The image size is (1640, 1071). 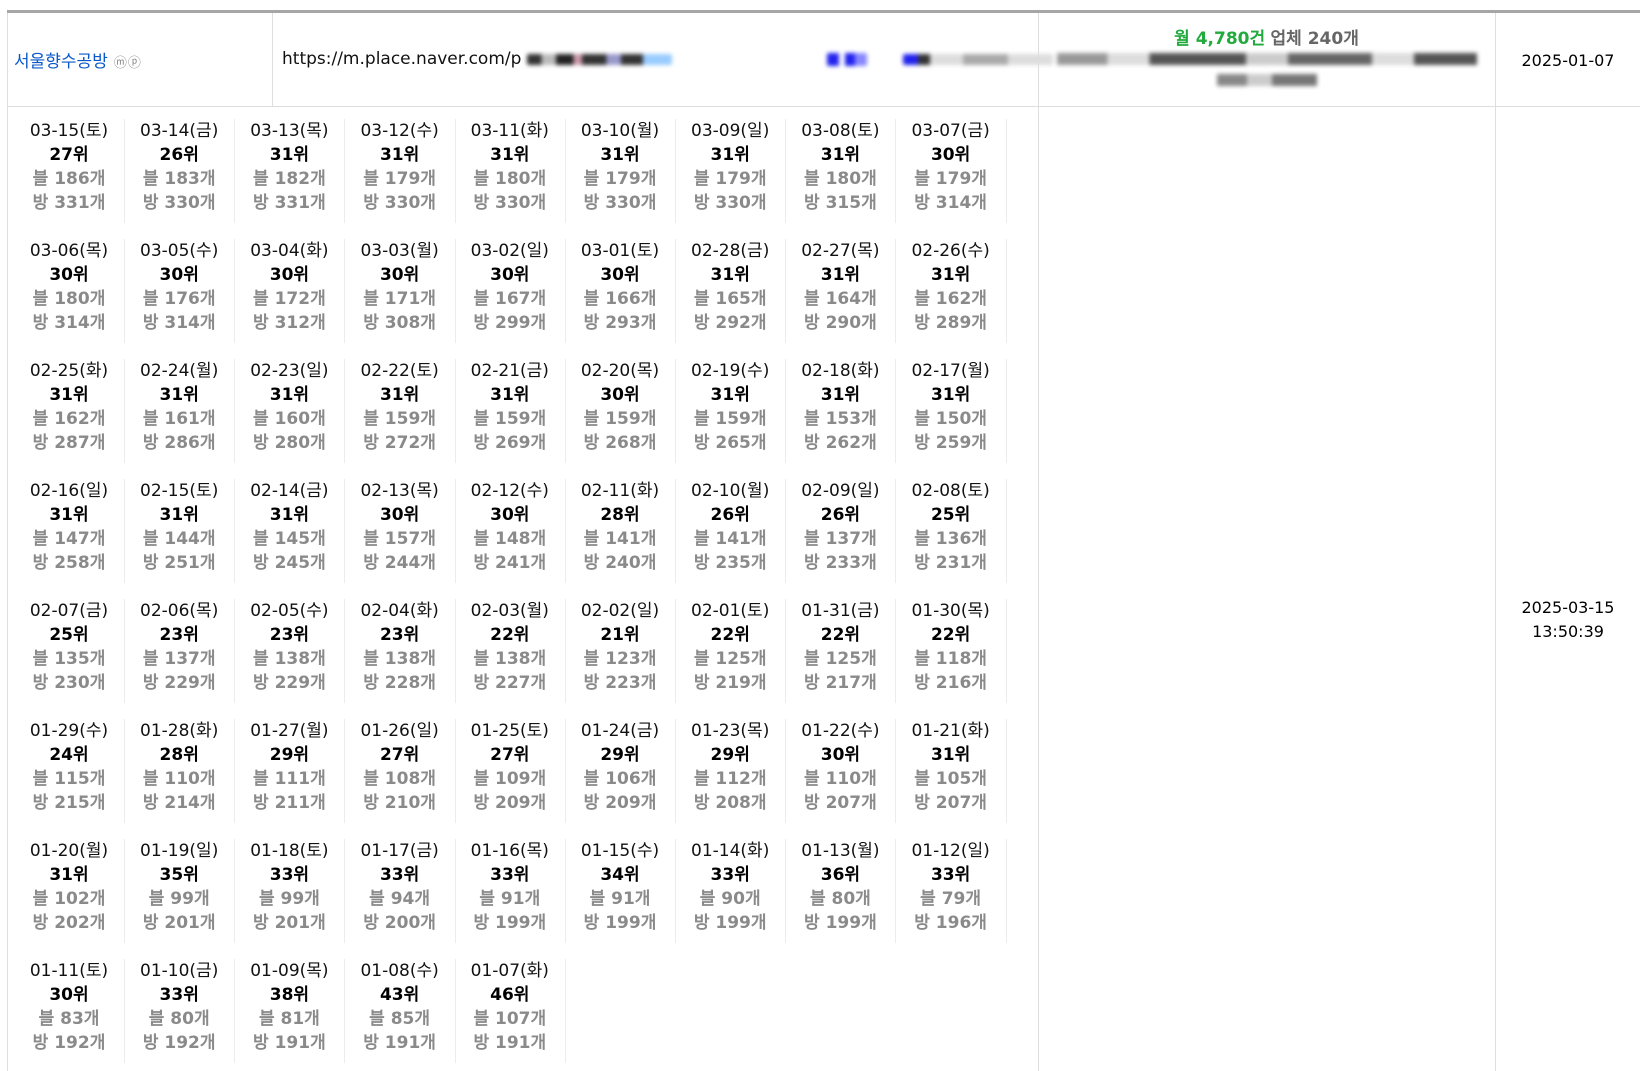 I want to click on date-label: 01-18(토), so click(x=289, y=851).